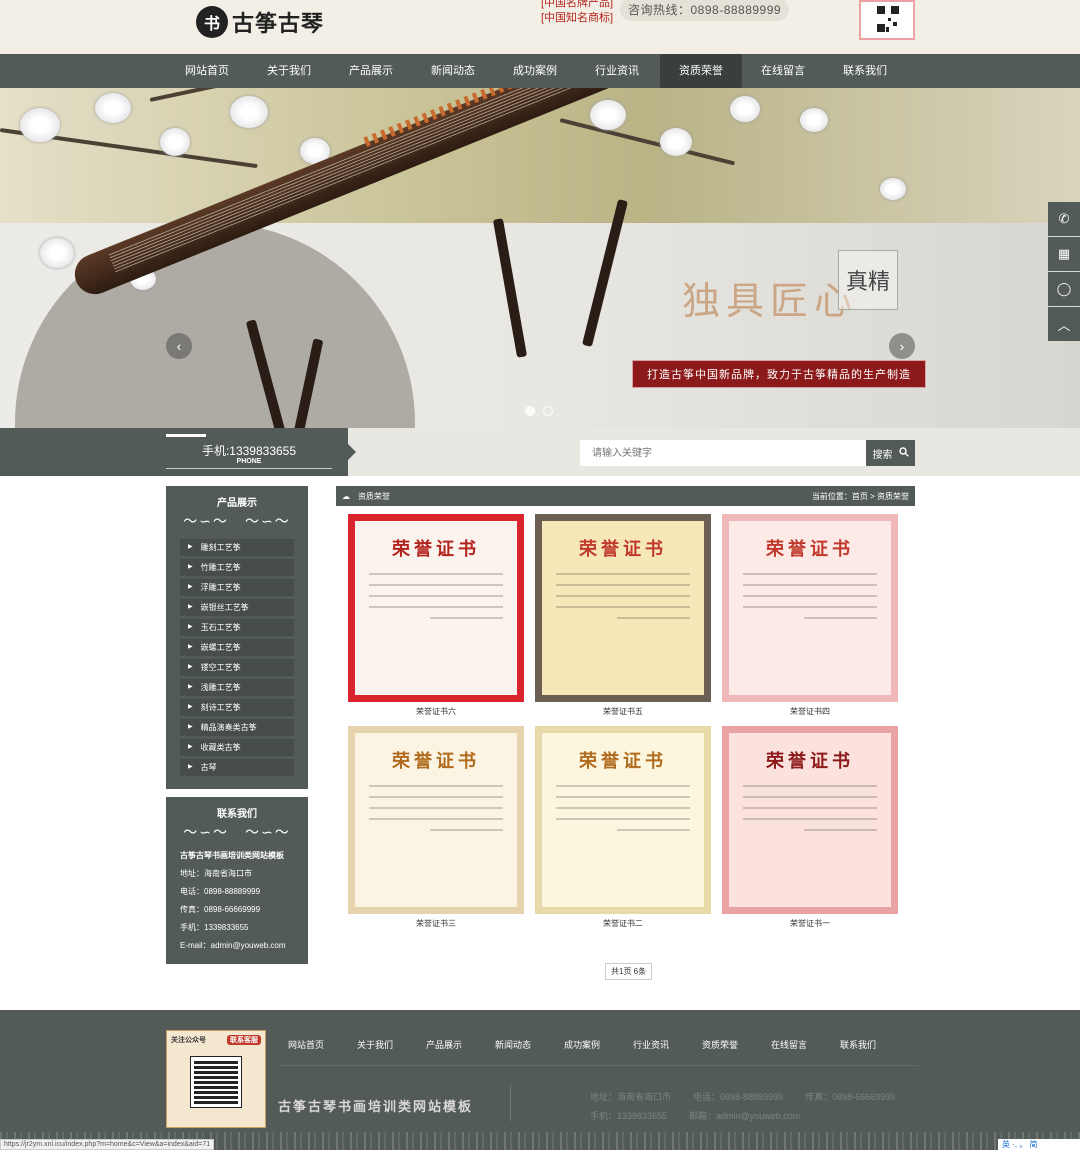  I want to click on chevron-left-icon: ‹, so click(179, 346).